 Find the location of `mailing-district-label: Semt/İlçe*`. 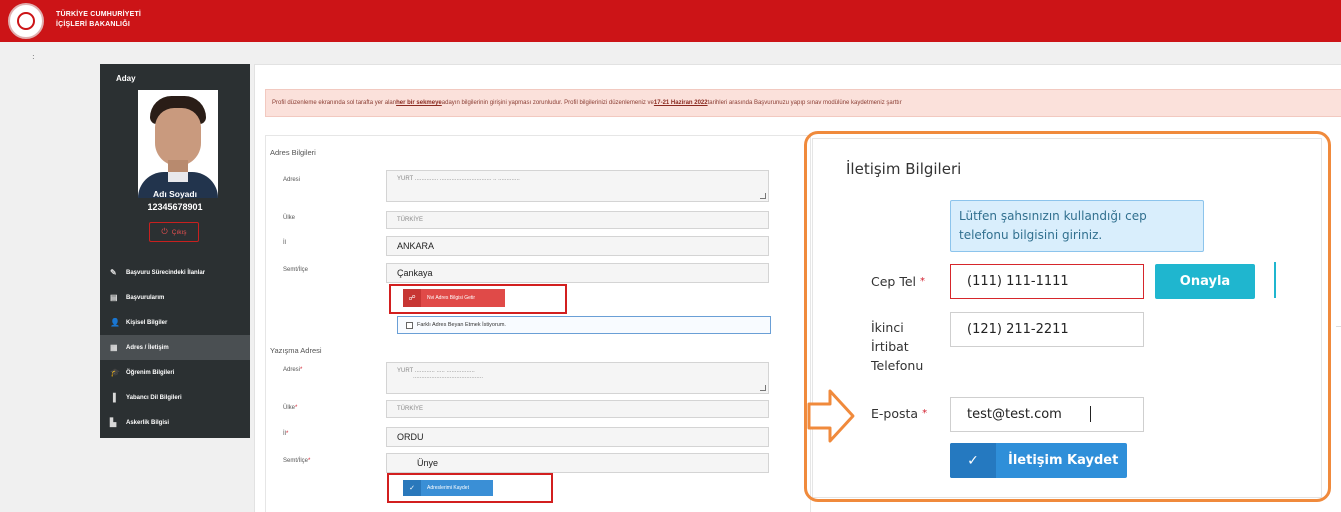

mailing-district-label: Semt/İlçe* is located at coordinates (296, 461).